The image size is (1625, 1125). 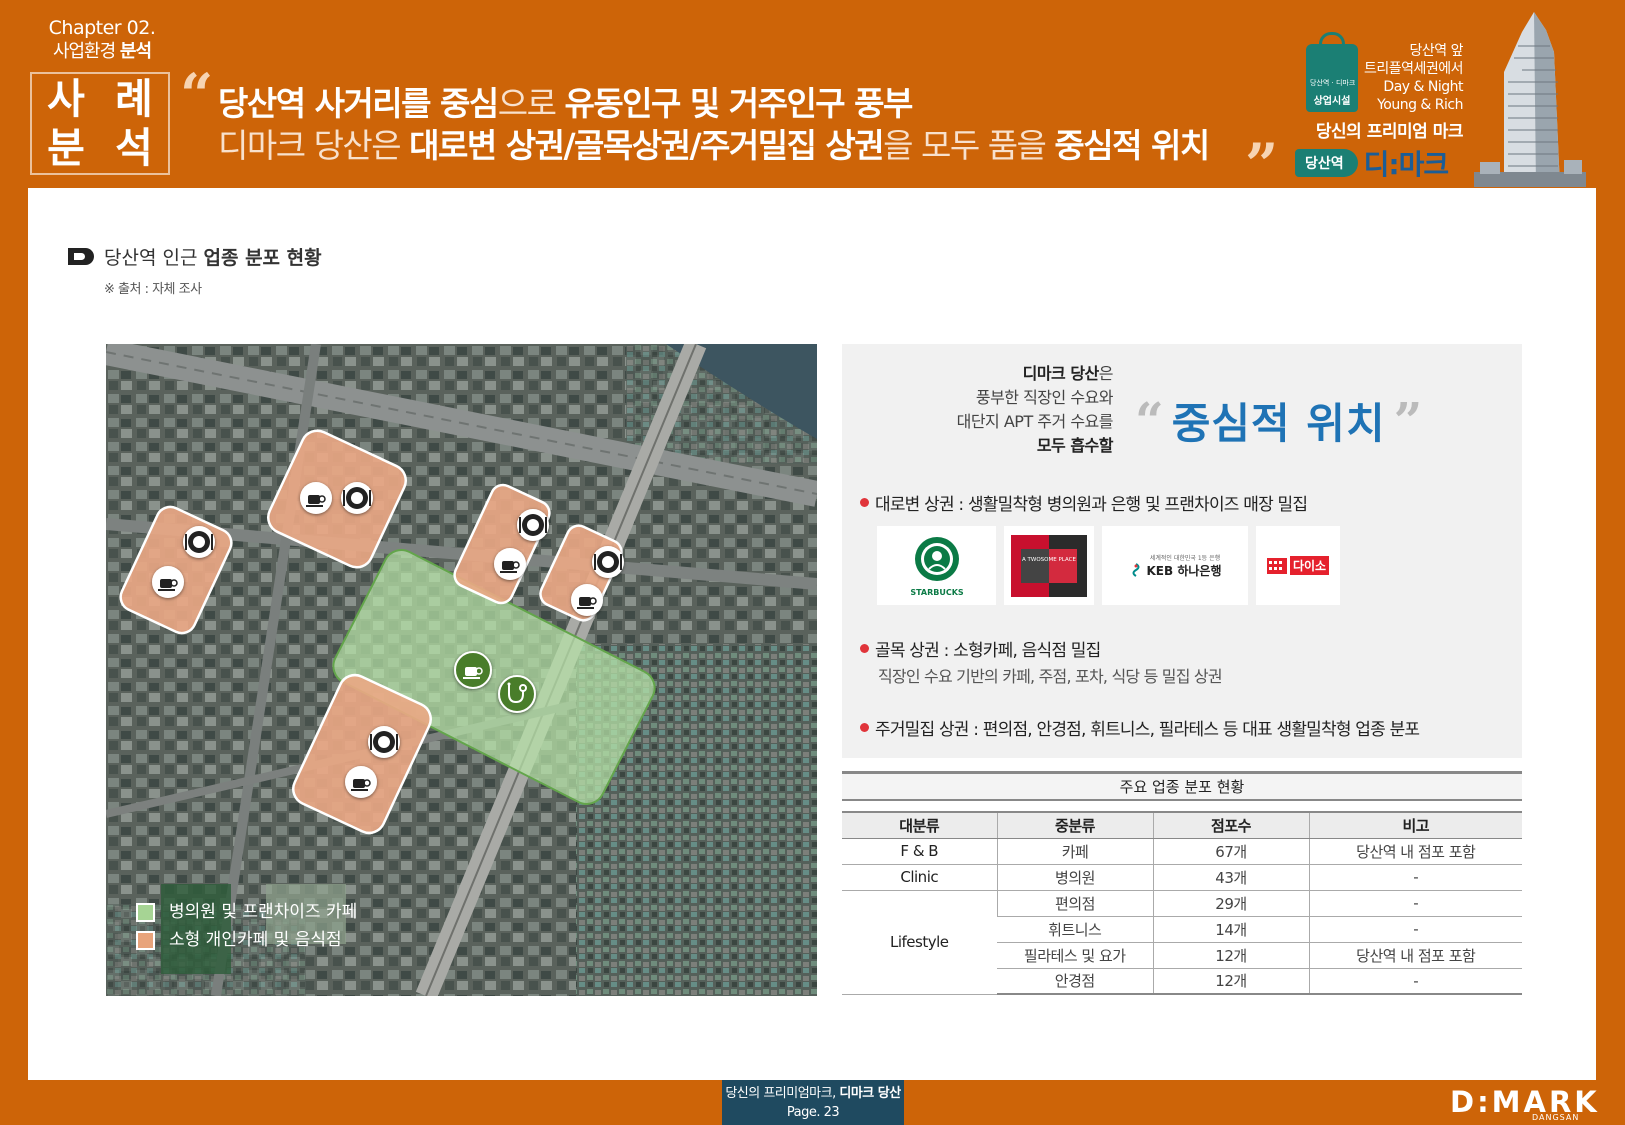 I want to click on keb-text: KEB 하나은행, so click(x=1184, y=570).